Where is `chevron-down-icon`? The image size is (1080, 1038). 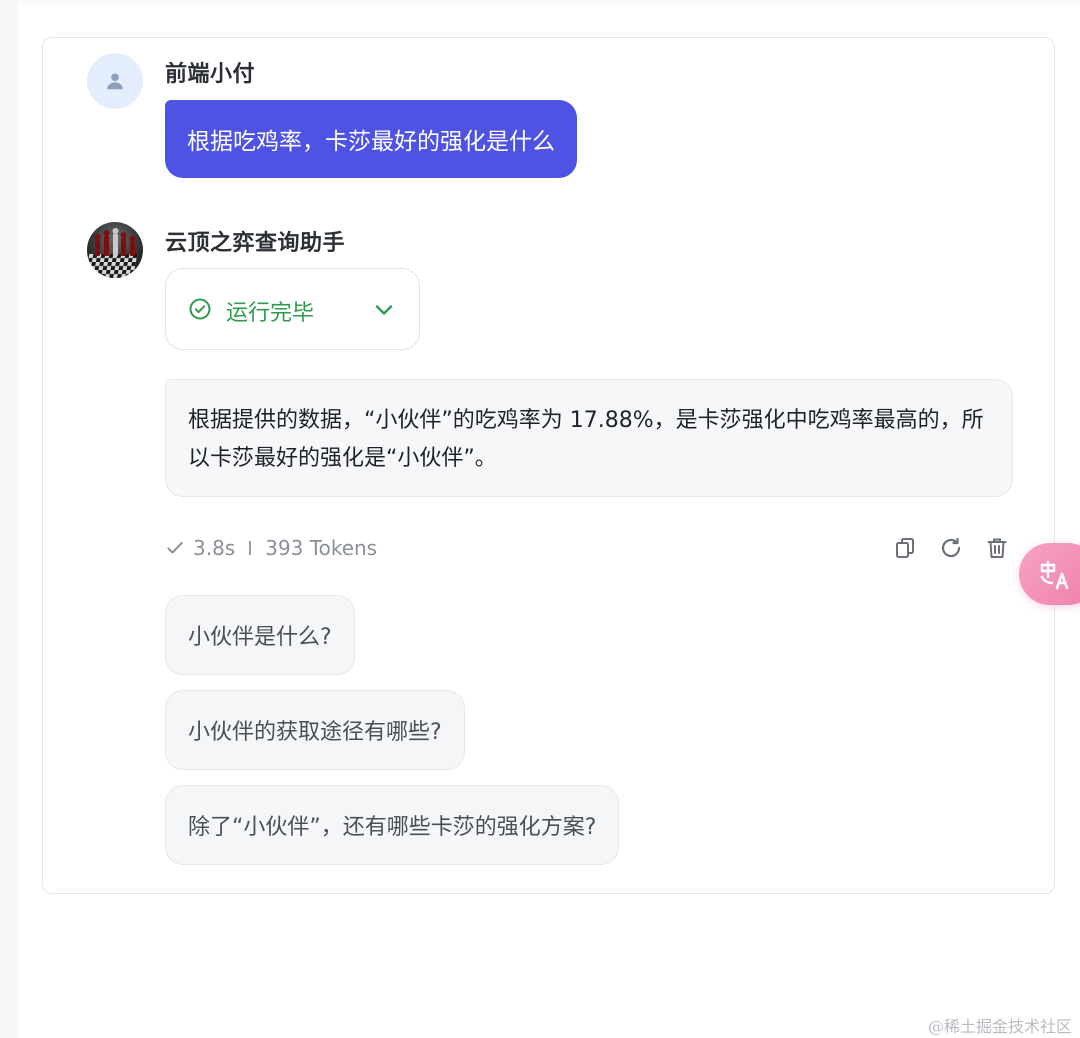 chevron-down-icon is located at coordinates (384, 310).